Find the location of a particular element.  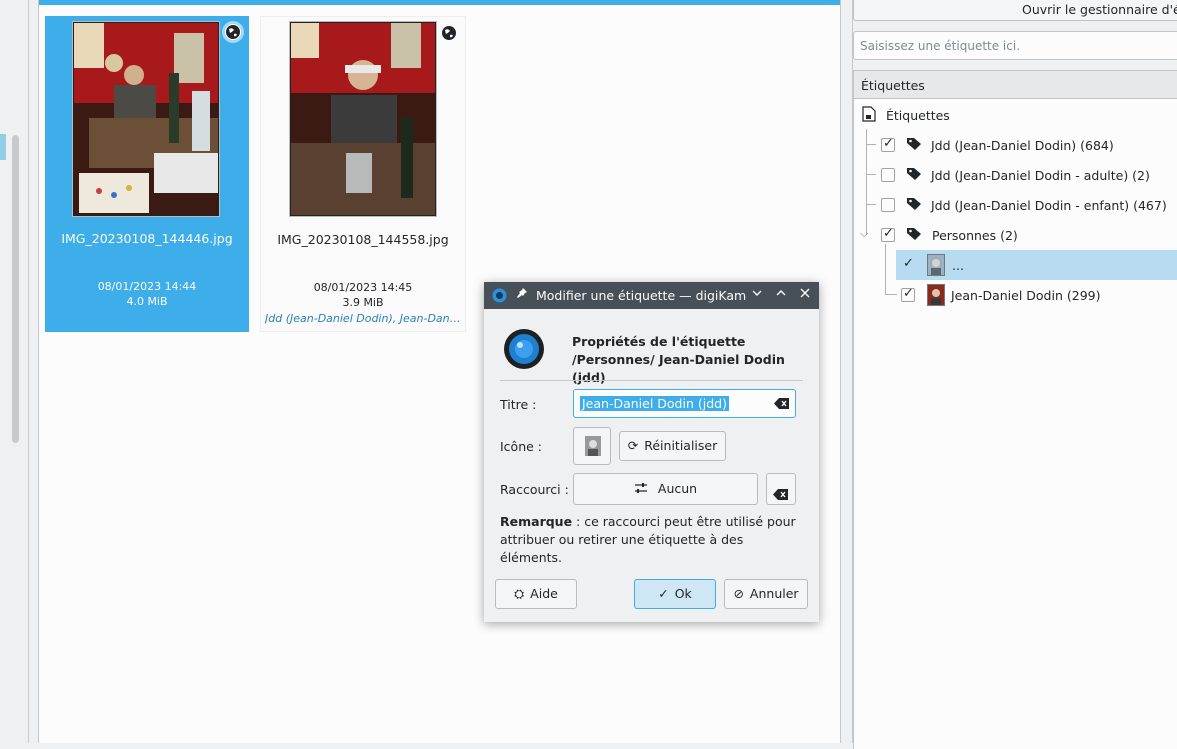

chevron-up-icon is located at coordinates (781, 295).